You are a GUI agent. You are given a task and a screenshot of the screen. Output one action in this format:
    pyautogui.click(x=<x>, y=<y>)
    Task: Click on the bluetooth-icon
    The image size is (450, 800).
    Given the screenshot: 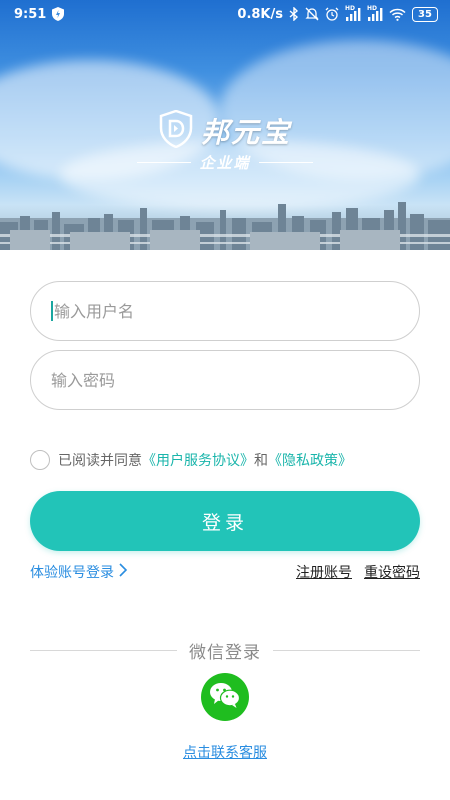 What is the action you would take?
    pyautogui.click(x=294, y=14)
    